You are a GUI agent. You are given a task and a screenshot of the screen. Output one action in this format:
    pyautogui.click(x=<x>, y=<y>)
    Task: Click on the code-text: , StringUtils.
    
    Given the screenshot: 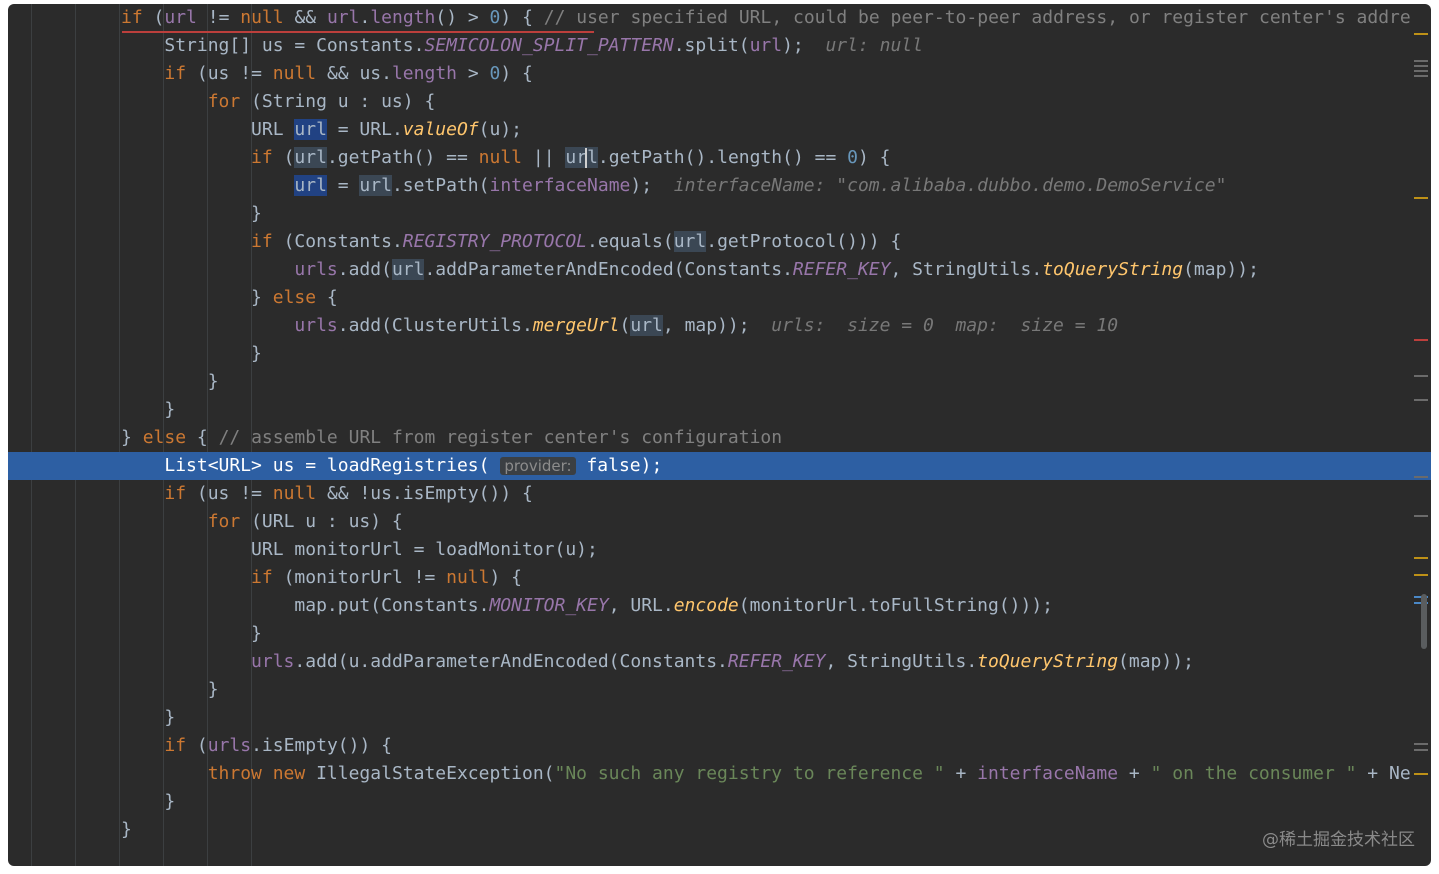 What is the action you would take?
    pyautogui.click(x=966, y=269)
    